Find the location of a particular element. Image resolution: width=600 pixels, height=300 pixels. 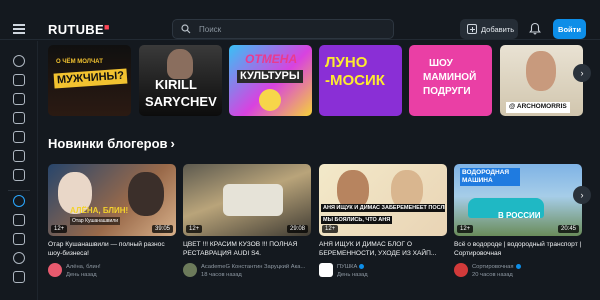

films-icon is located at coordinates (19, 137).